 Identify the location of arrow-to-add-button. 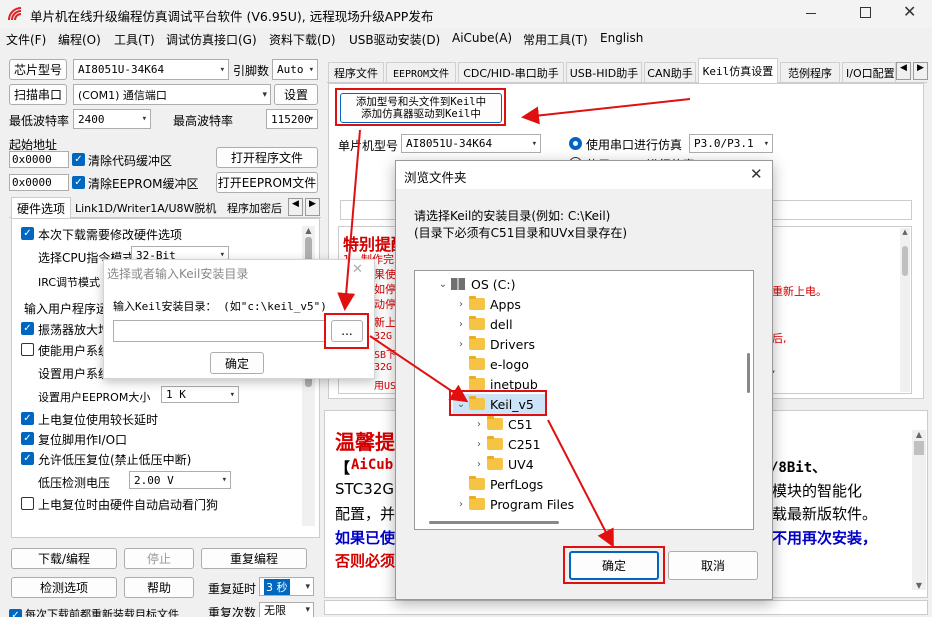
(606, 111).